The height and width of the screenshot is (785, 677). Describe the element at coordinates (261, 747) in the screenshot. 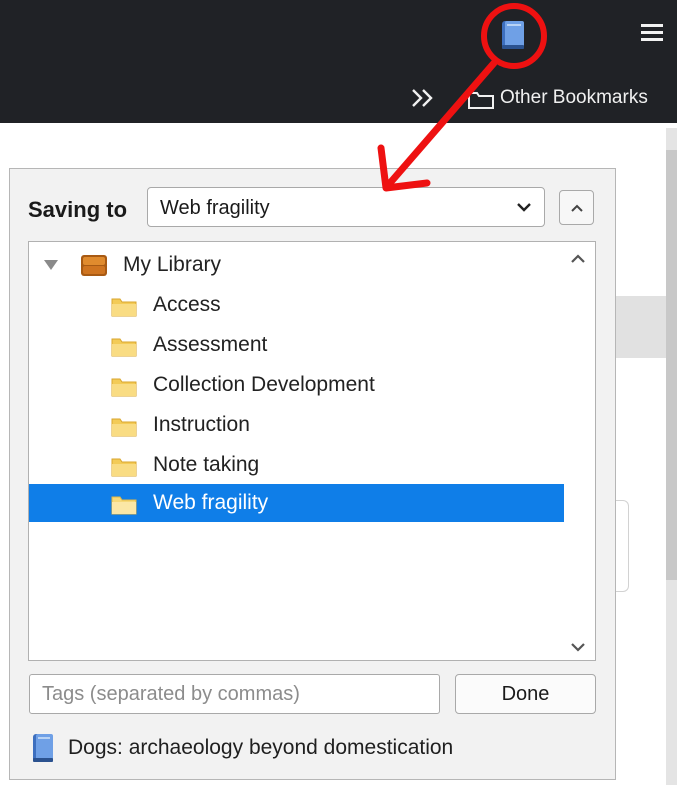

I see `saved-item-title: Dogs: archaeology beyond domestication` at that location.